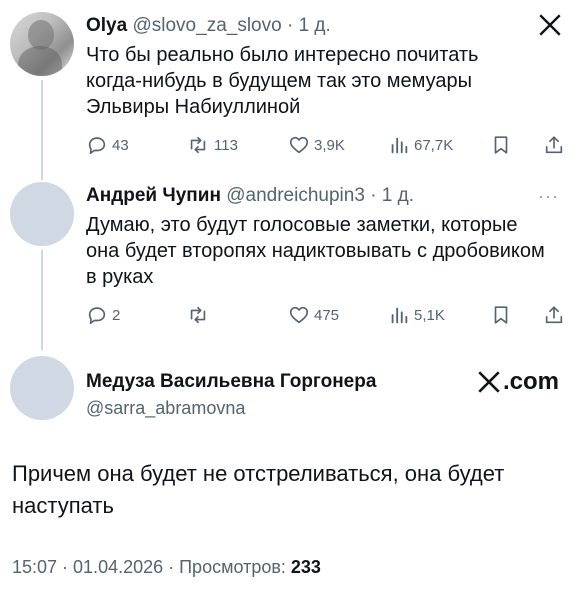 This screenshot has height=600, width=581. Describe the element at coordinates (116, 315) in the screenshot. I see `reply-count: 2` at that location.